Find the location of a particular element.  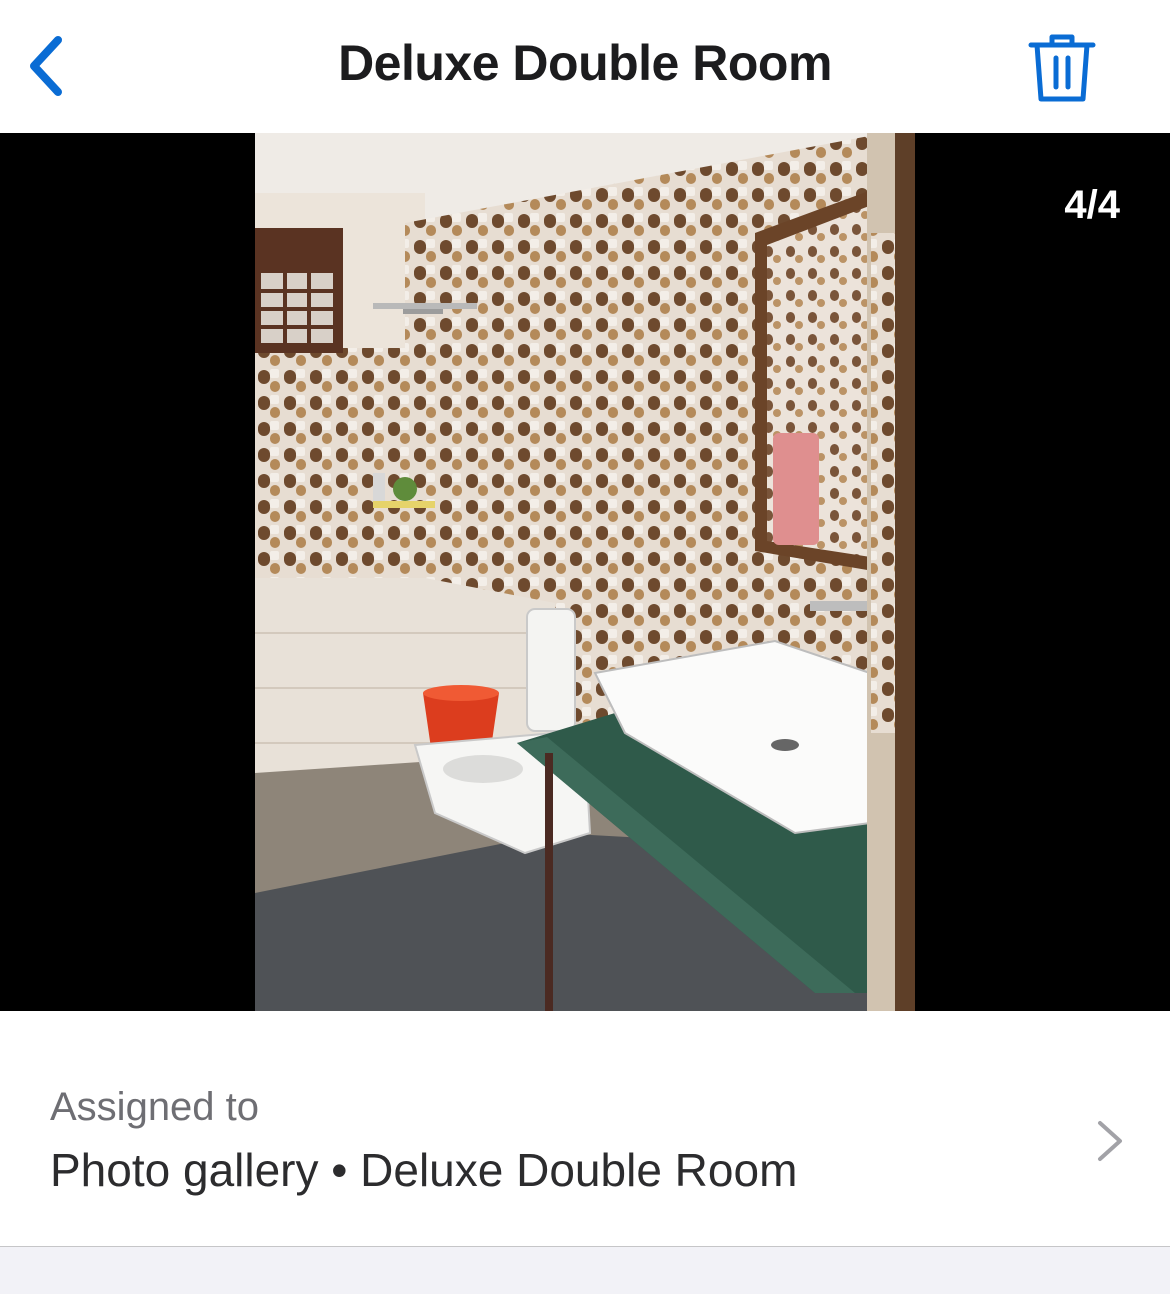

assigned-to-value: Photo gallery • Deluxe Double Room is located at coordinates (424, 1170).